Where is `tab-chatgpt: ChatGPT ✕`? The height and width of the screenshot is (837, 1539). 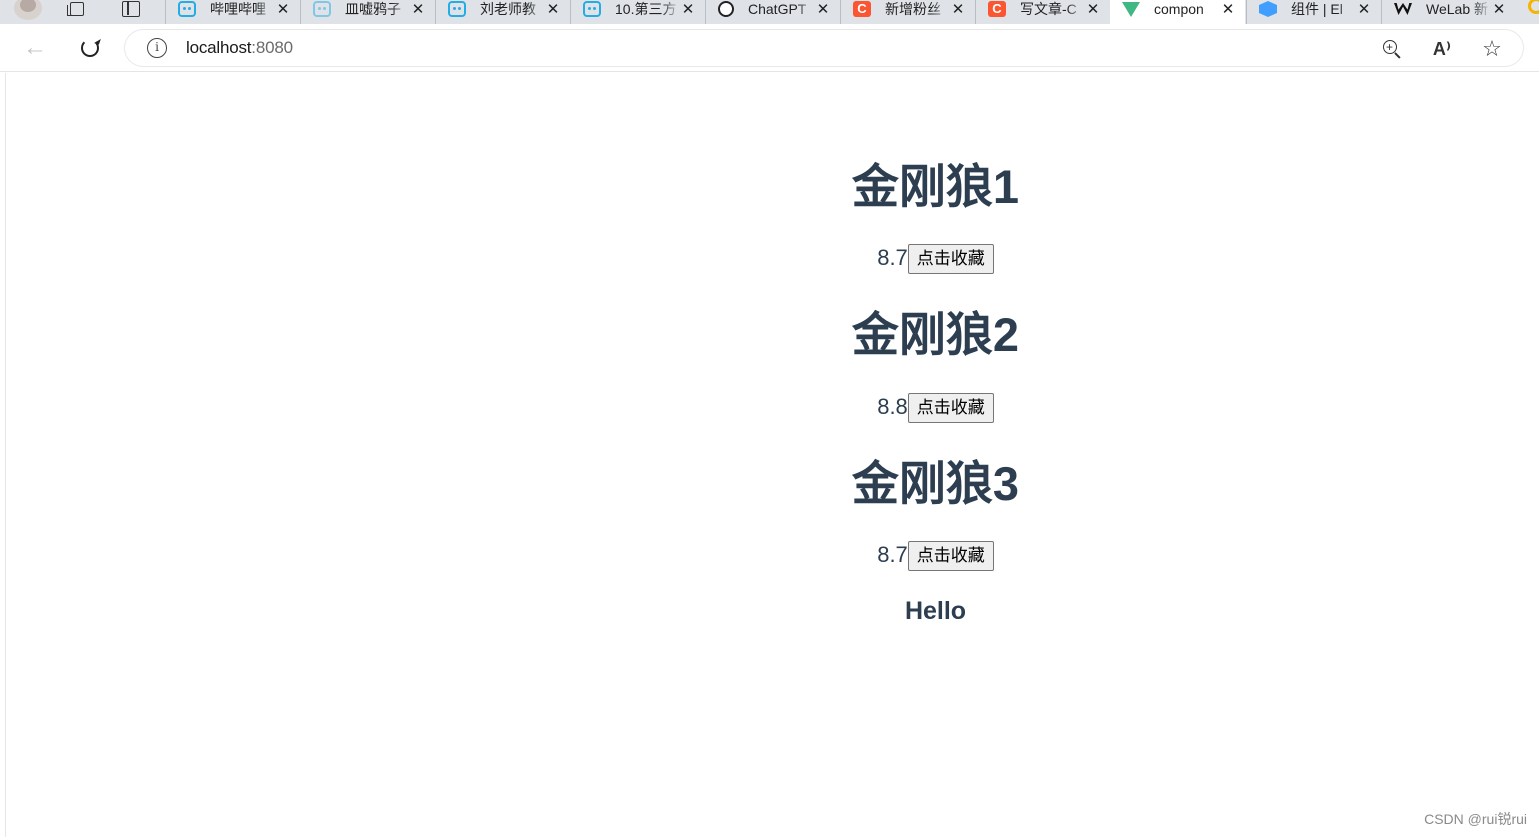
tab-chatgpt: ChatGPT ✕ is located at coordinates (772, 12).